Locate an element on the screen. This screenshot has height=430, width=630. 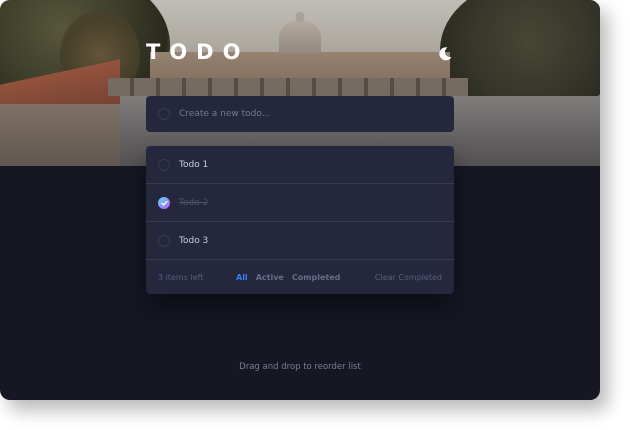
todo-checkbox-checked is located at coordinates (164, 202).